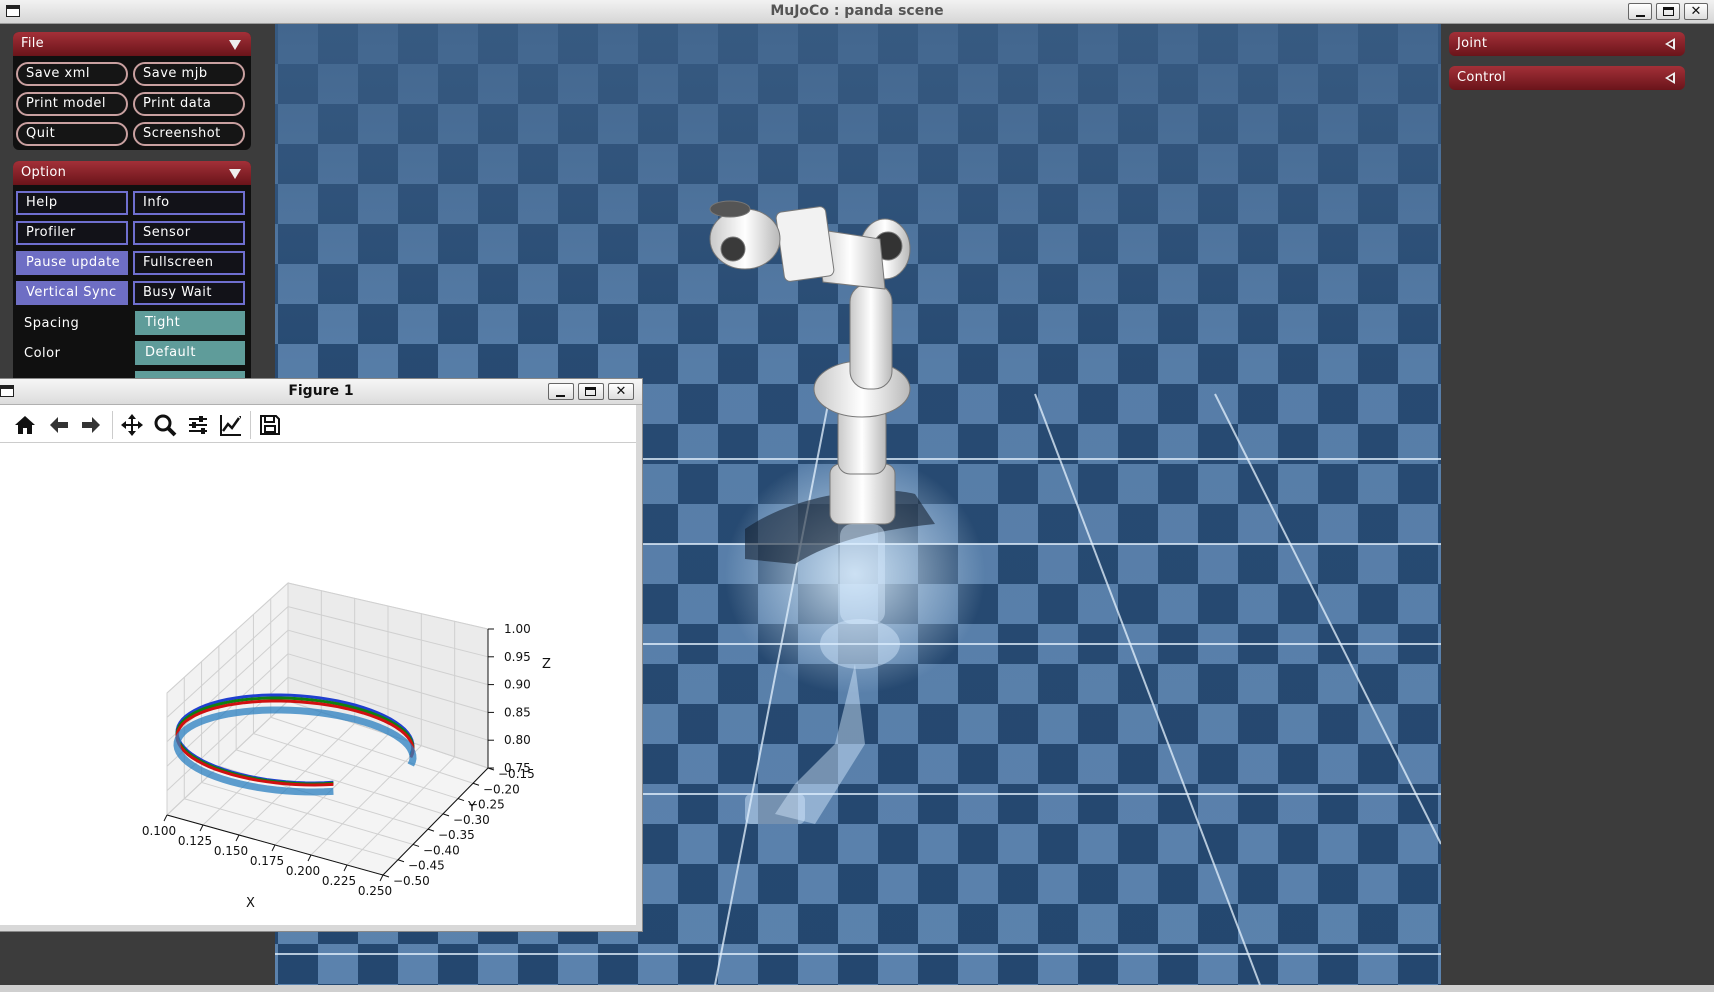 This screenshot has width=1714, height=992. I want to click on save-icon, so click(270, 425).